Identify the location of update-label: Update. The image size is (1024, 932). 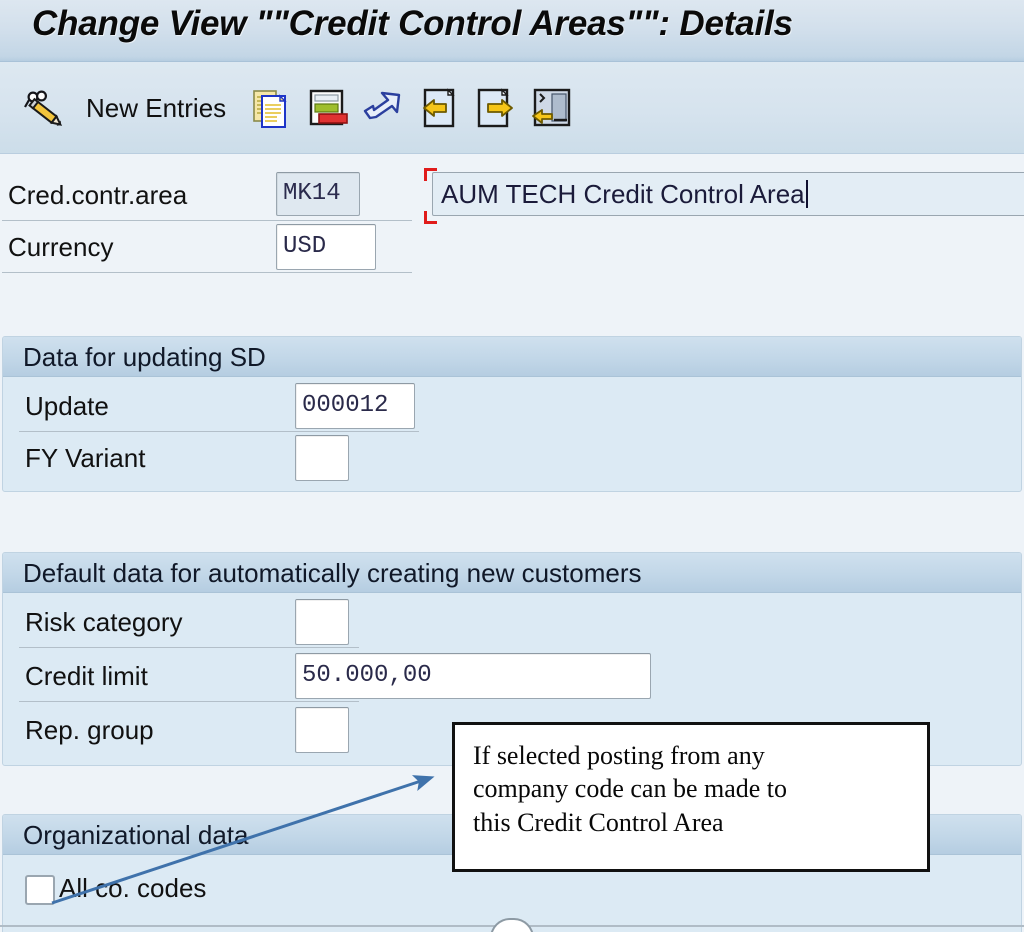
(67, 406).